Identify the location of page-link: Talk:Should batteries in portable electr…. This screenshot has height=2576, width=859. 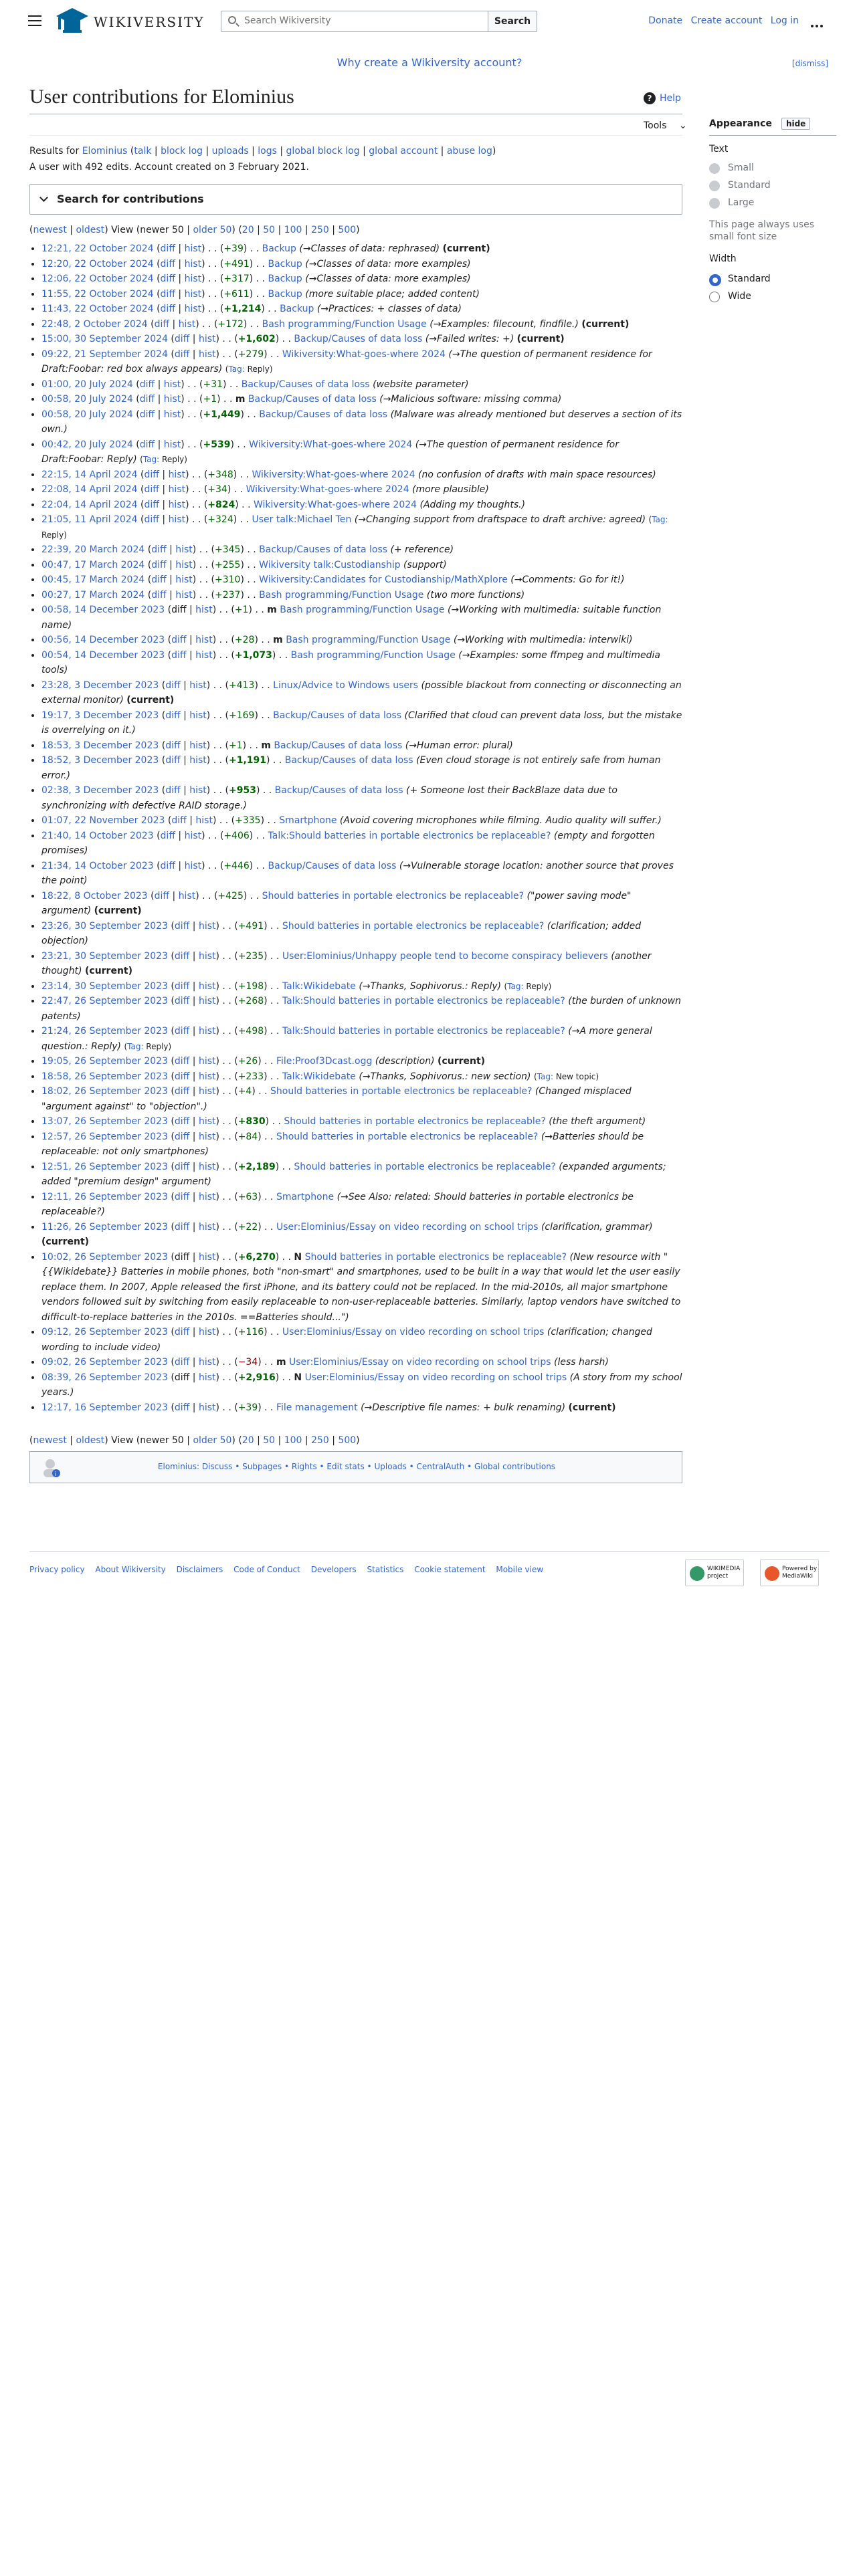
(410, 836).